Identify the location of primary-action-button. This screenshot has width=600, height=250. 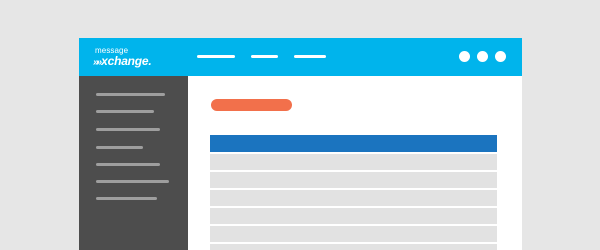
(251, 105).